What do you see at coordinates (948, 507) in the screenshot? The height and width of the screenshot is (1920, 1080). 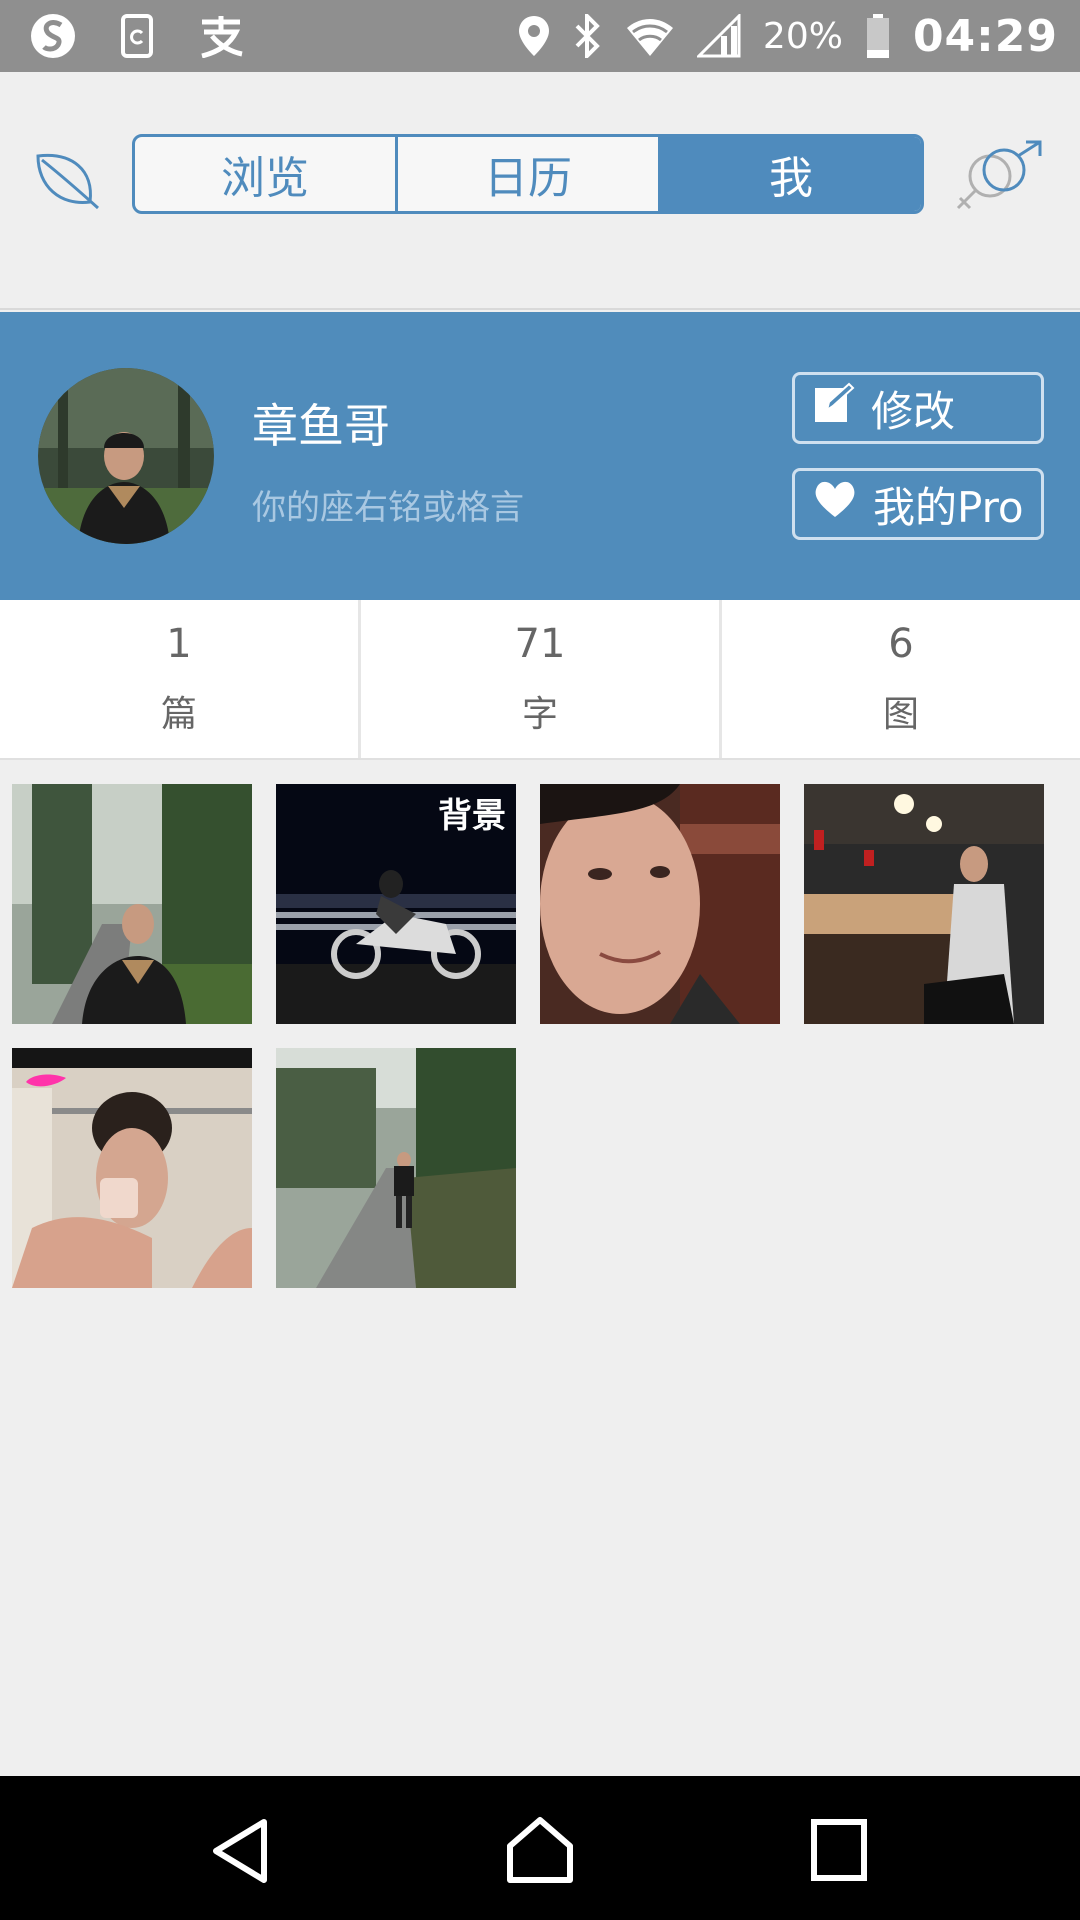 I see `my-pro-label: 我的Pro` at bounding box center [948, 507].